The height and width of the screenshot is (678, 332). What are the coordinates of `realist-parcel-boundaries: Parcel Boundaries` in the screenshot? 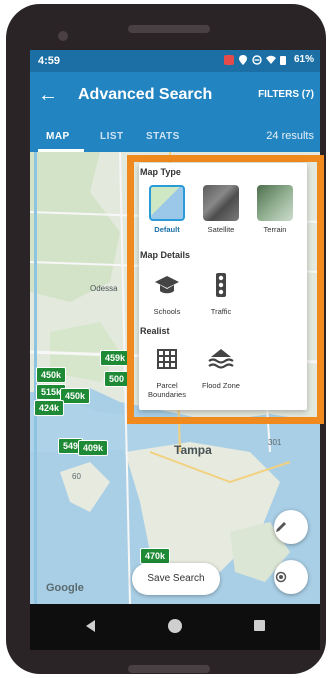 It's located at (167, 370).